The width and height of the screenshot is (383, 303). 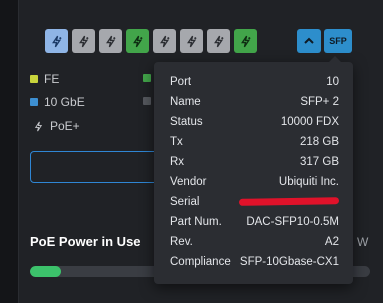 I want to click on legend-fe: FE, so click(x=44, y=79).